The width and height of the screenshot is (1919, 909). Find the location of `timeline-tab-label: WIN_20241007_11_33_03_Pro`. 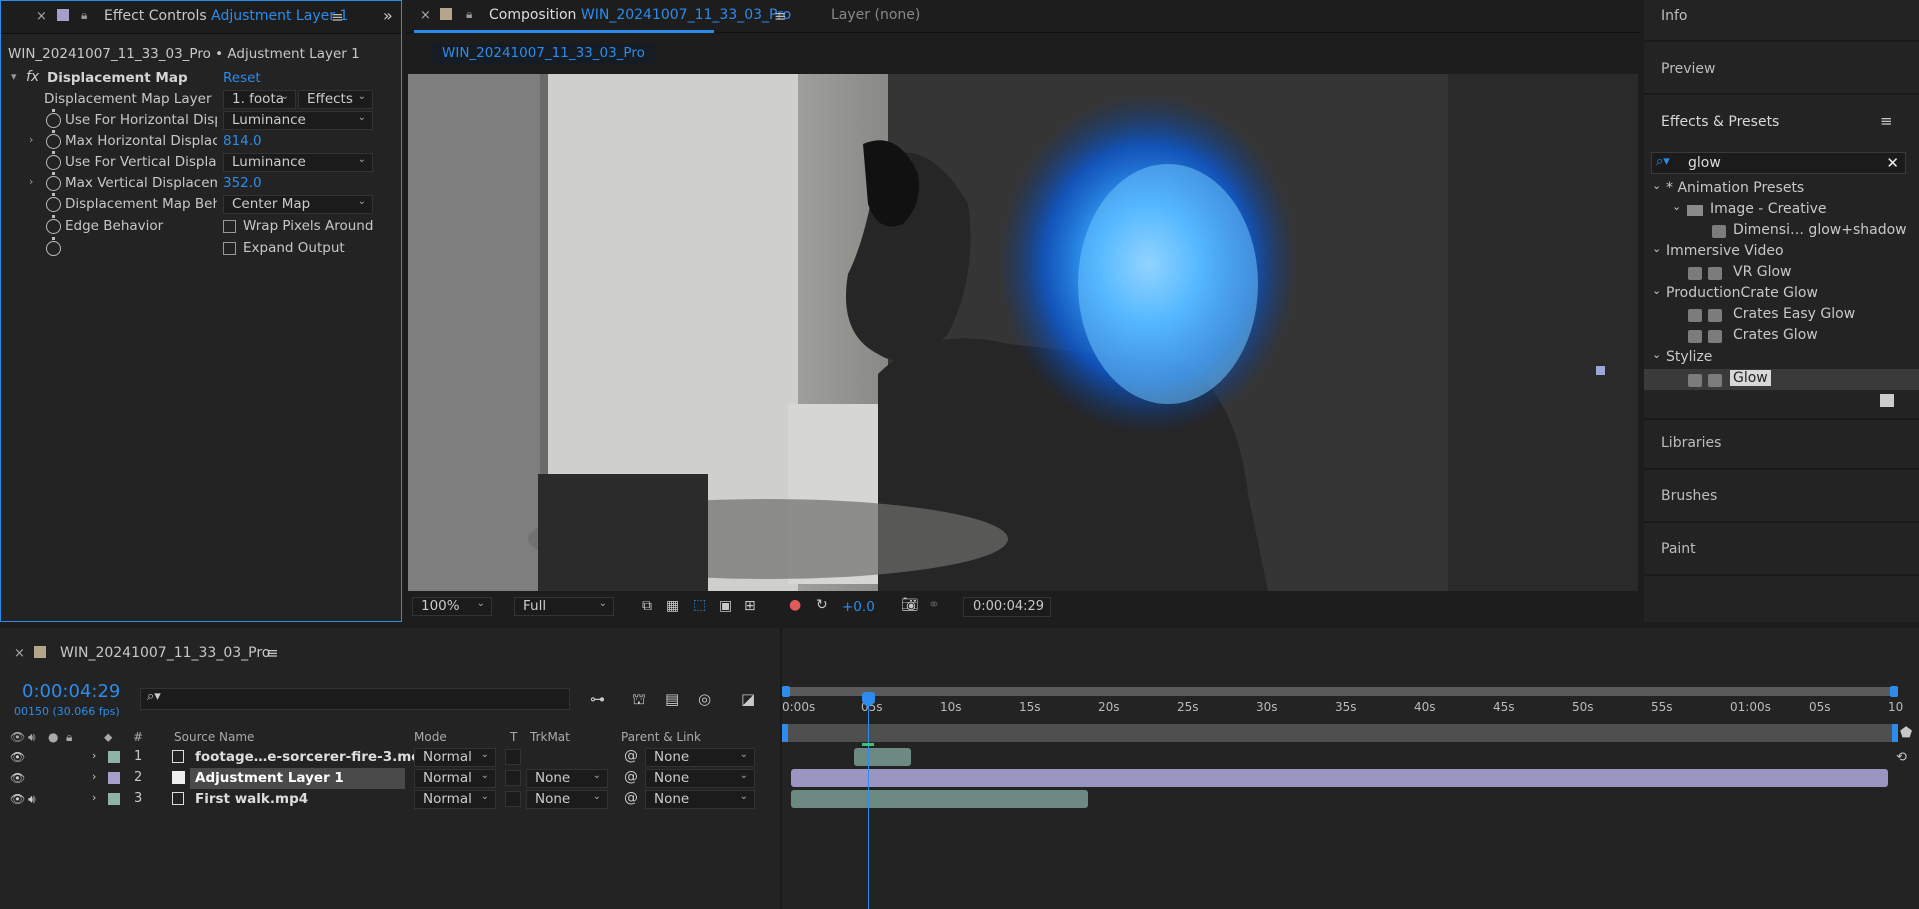

timeline-tab-label: WIN_20241007_11_33_03_Pro is located at coordinates (165, 653).